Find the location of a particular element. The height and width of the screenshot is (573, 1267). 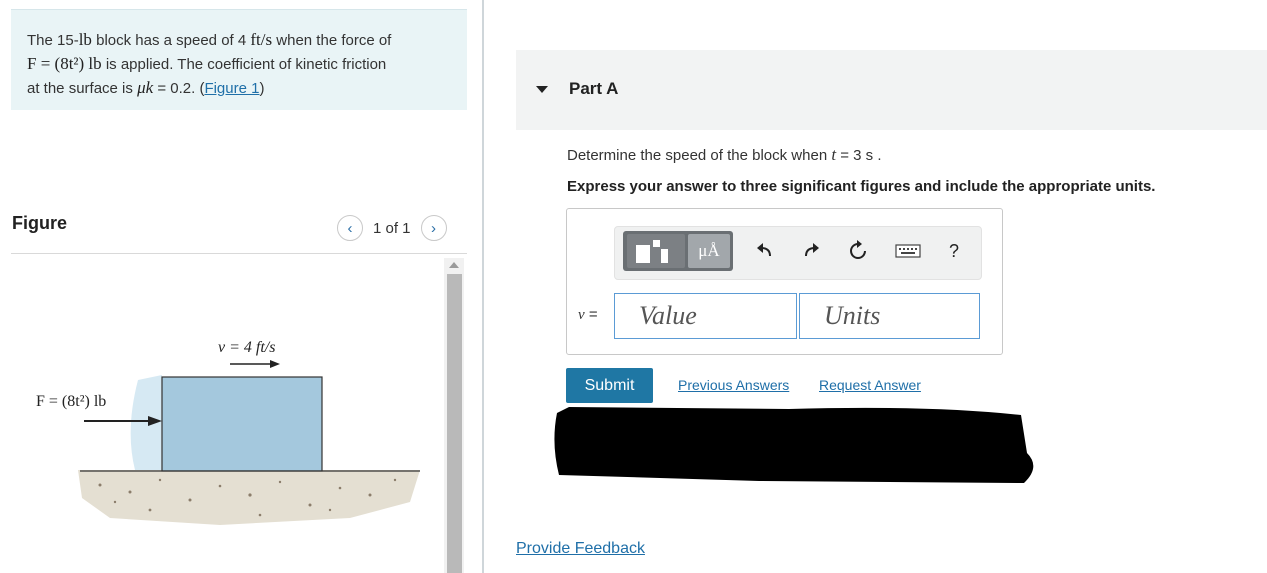

scroll-up-icon is located at coordinates (454, 265).